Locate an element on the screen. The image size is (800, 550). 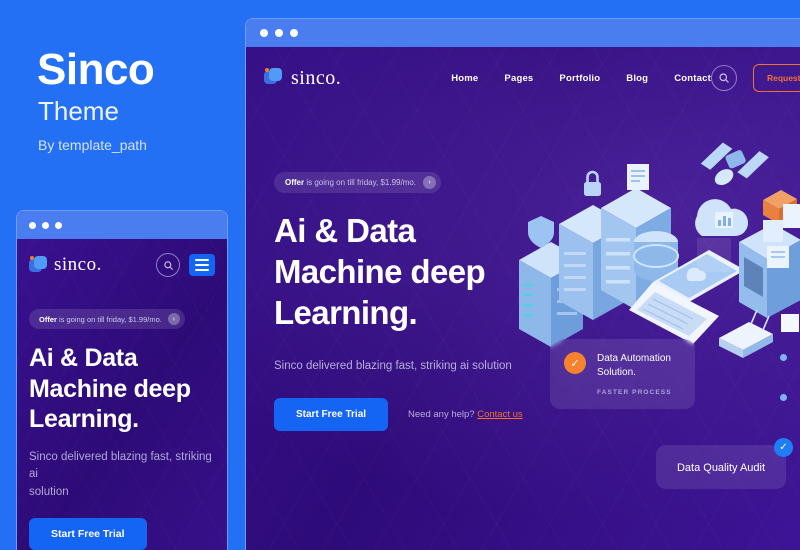
help-text: Need any help? Contact us is located at coordinates (465, 414).